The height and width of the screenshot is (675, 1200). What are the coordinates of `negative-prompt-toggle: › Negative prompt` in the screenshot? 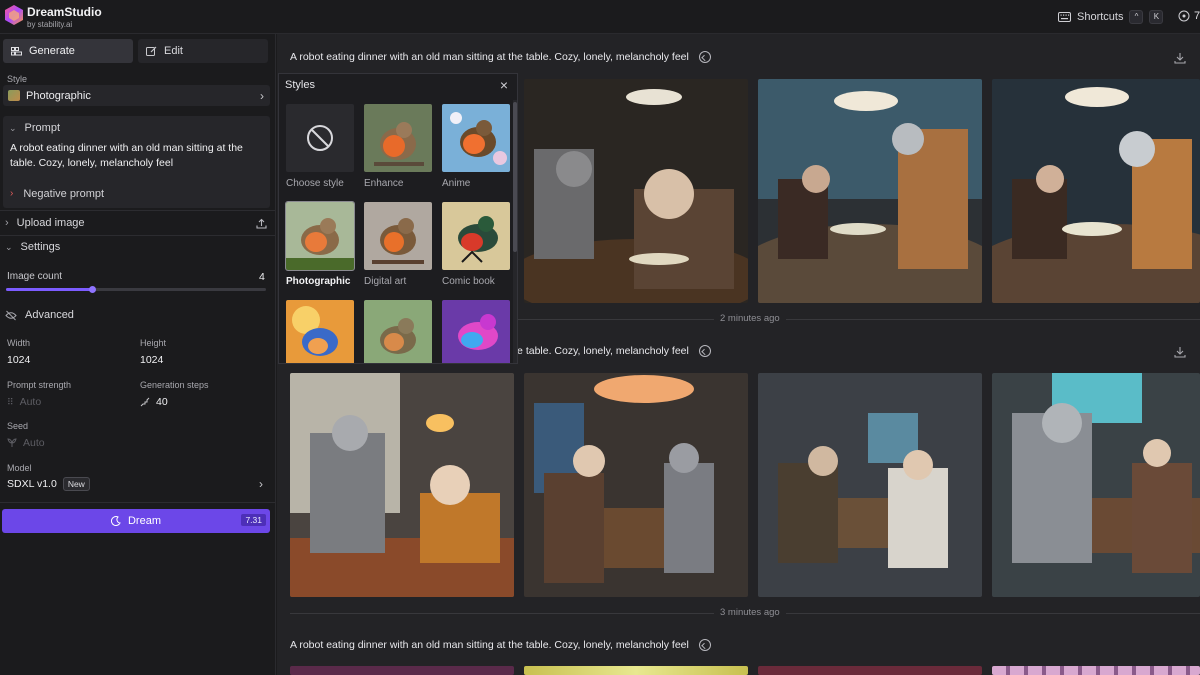 It's located at (136, 193).